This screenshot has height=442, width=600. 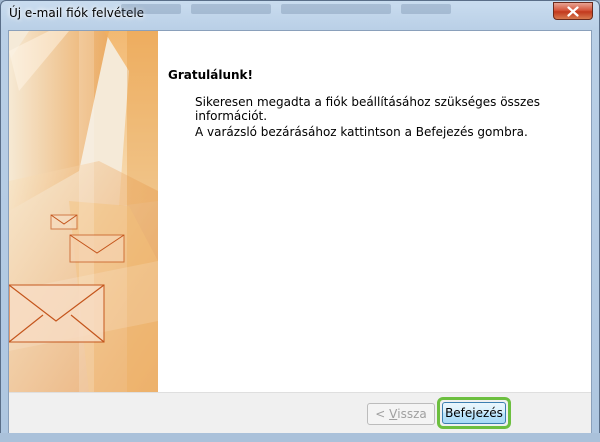 What do you see at coordinates (382, 414) in the screenshot?
I see `back-button-prefix: <` at bounding box center [382, 414].